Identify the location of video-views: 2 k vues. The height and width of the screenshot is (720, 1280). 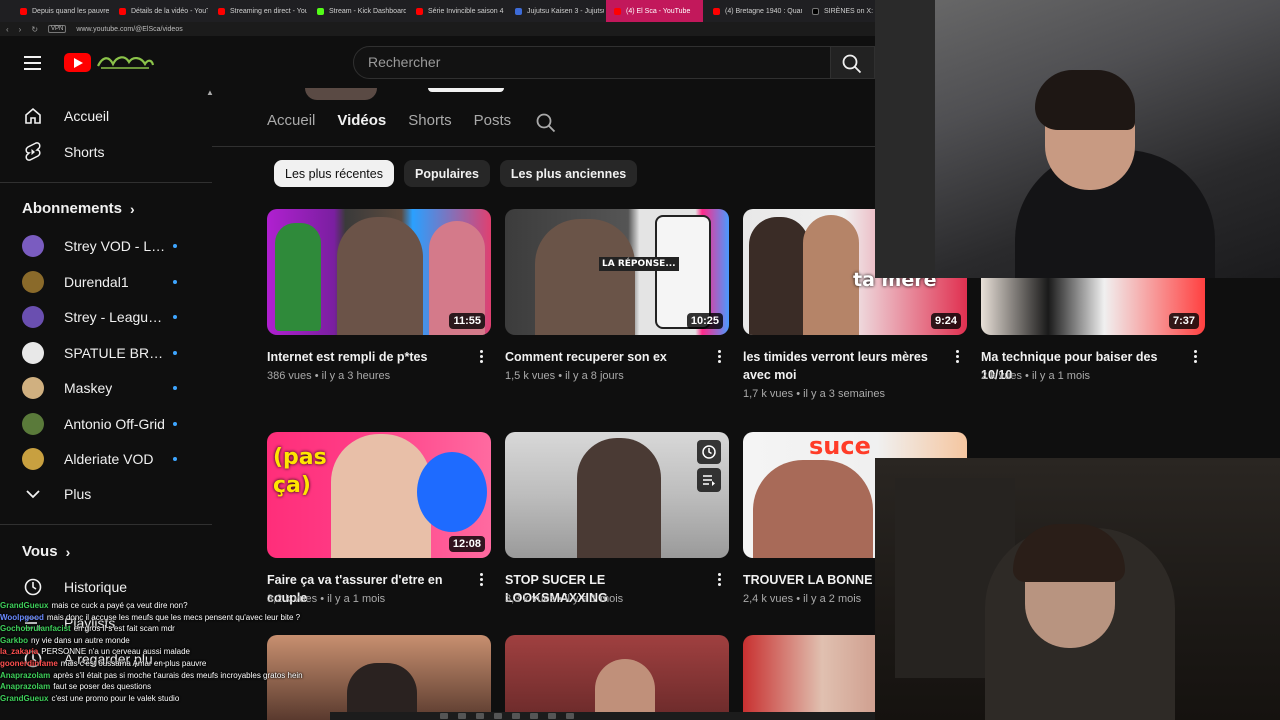
(1001, 376).